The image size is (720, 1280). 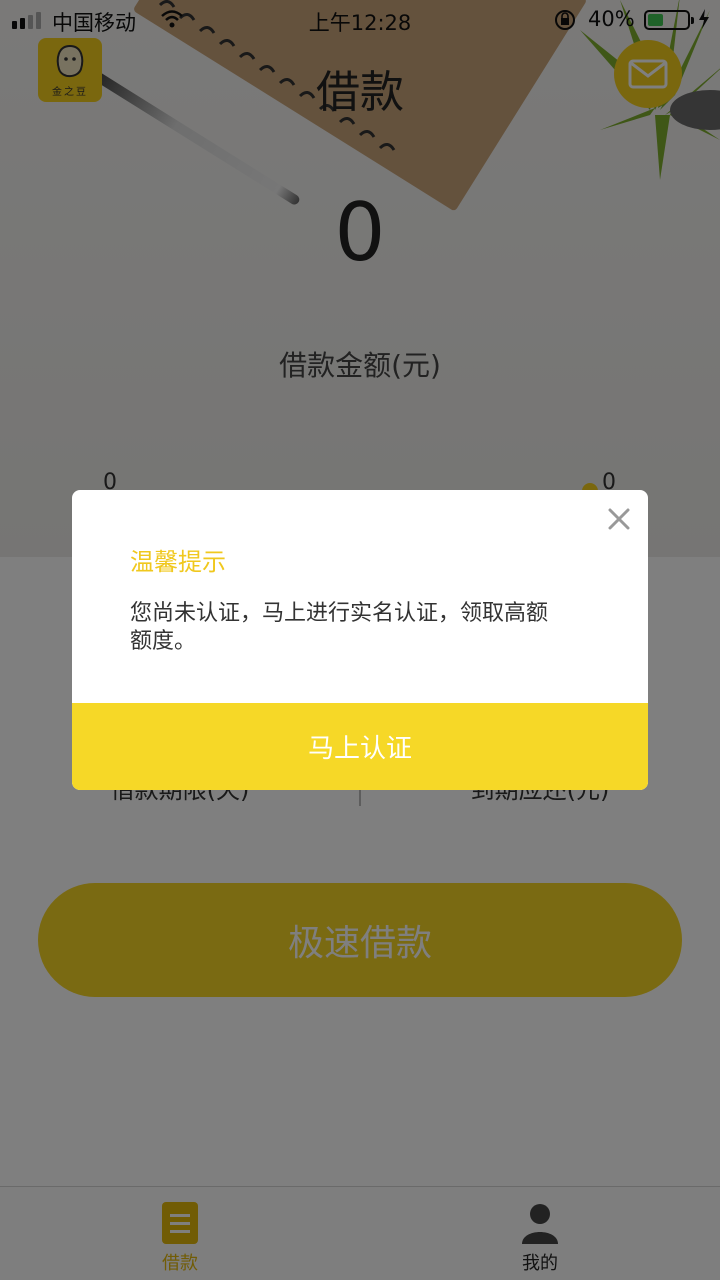 What do you see at coordinates (360, 746) in the screenshot?
I see `verify-now-button: 马上认证` at bounding box center [360, 746].